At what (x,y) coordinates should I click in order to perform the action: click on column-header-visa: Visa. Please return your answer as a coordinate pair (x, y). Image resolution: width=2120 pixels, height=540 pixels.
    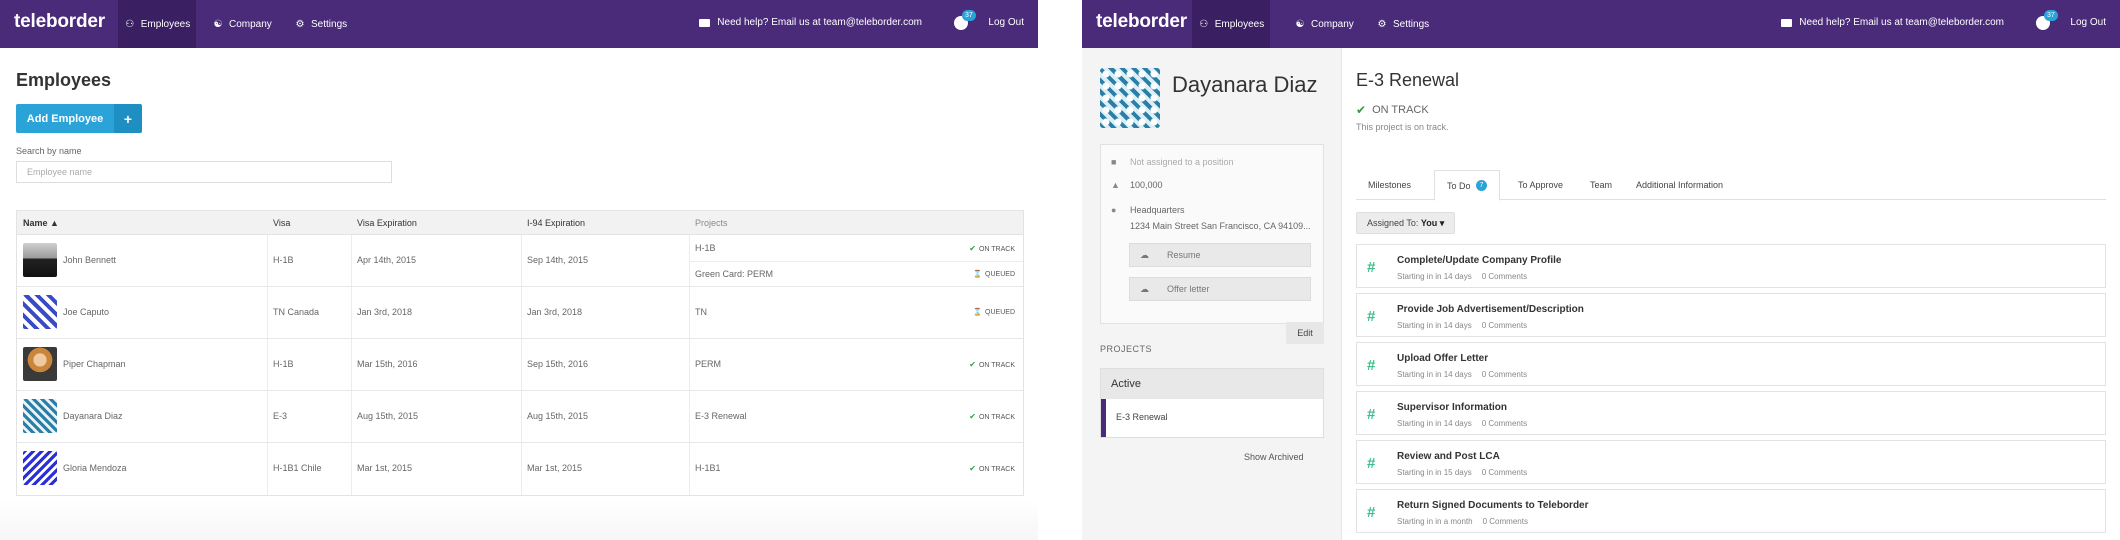
    Looking at the image, I should click on (281, 223).